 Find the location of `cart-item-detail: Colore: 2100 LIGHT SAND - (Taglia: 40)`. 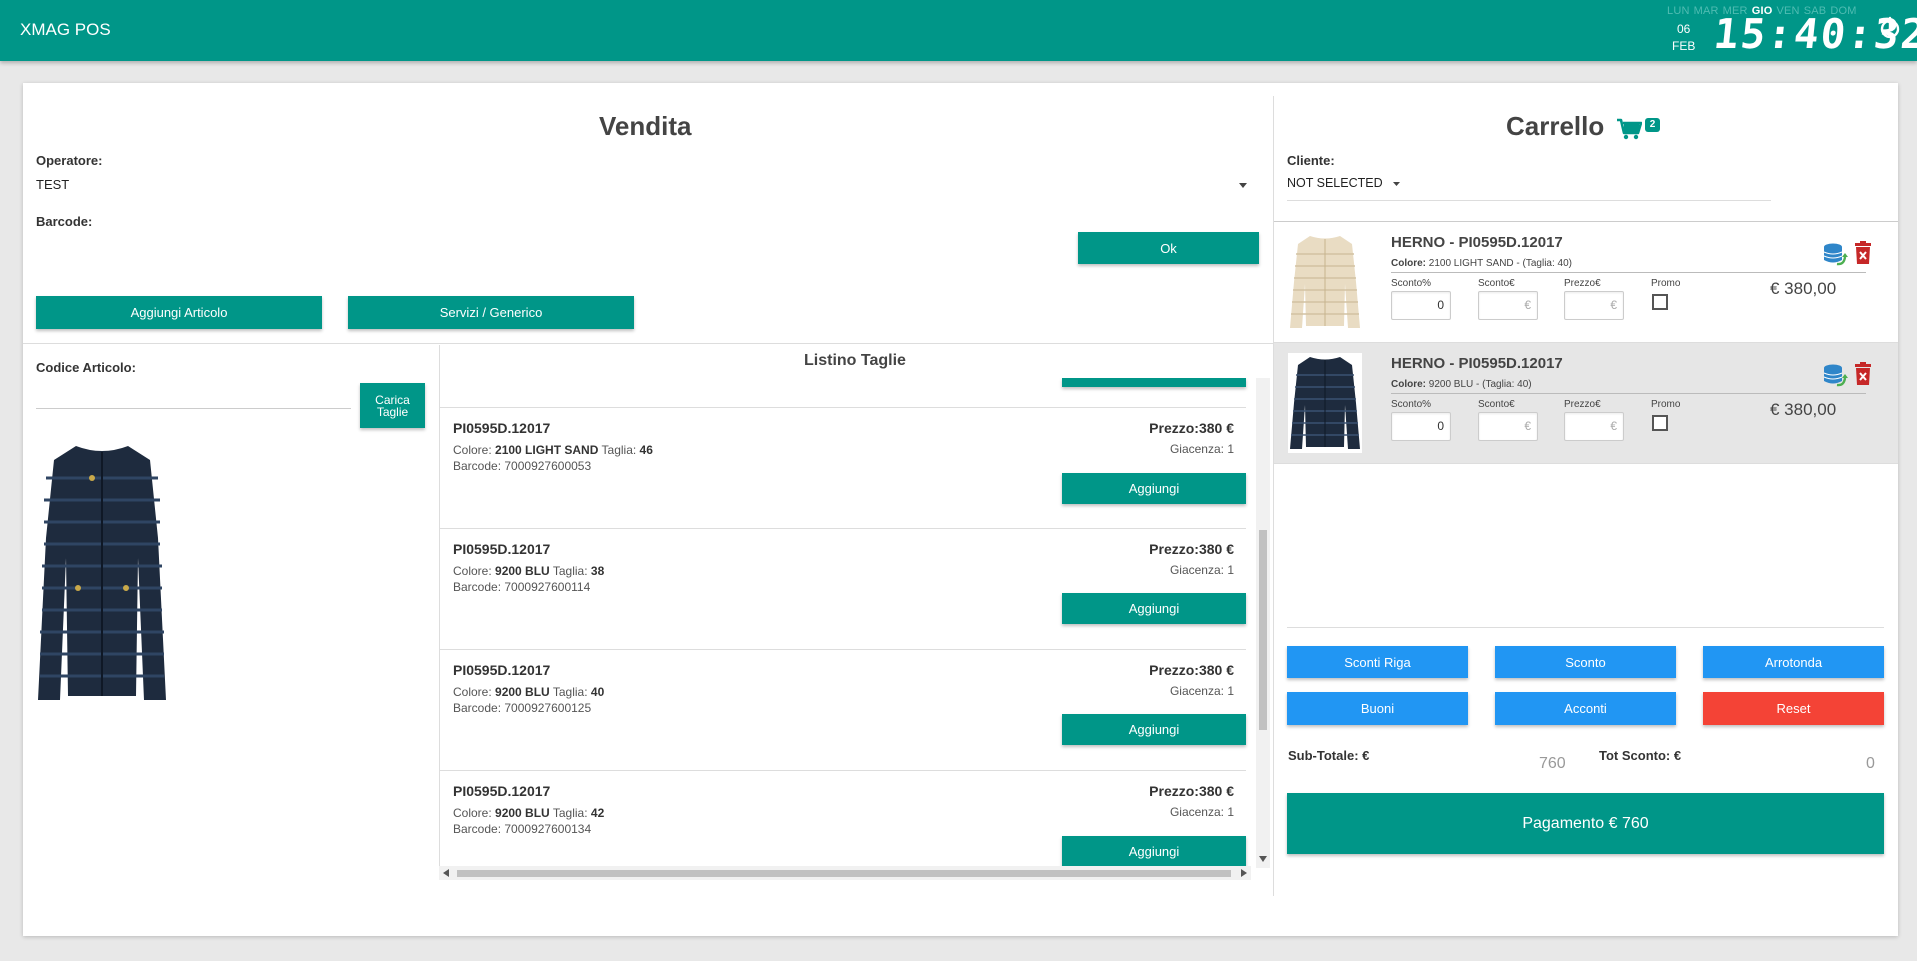

cart-item-detail: Colore: 2100 LIGHT SAND - (Taglia: 40) is located at coordinates (1481, 263).